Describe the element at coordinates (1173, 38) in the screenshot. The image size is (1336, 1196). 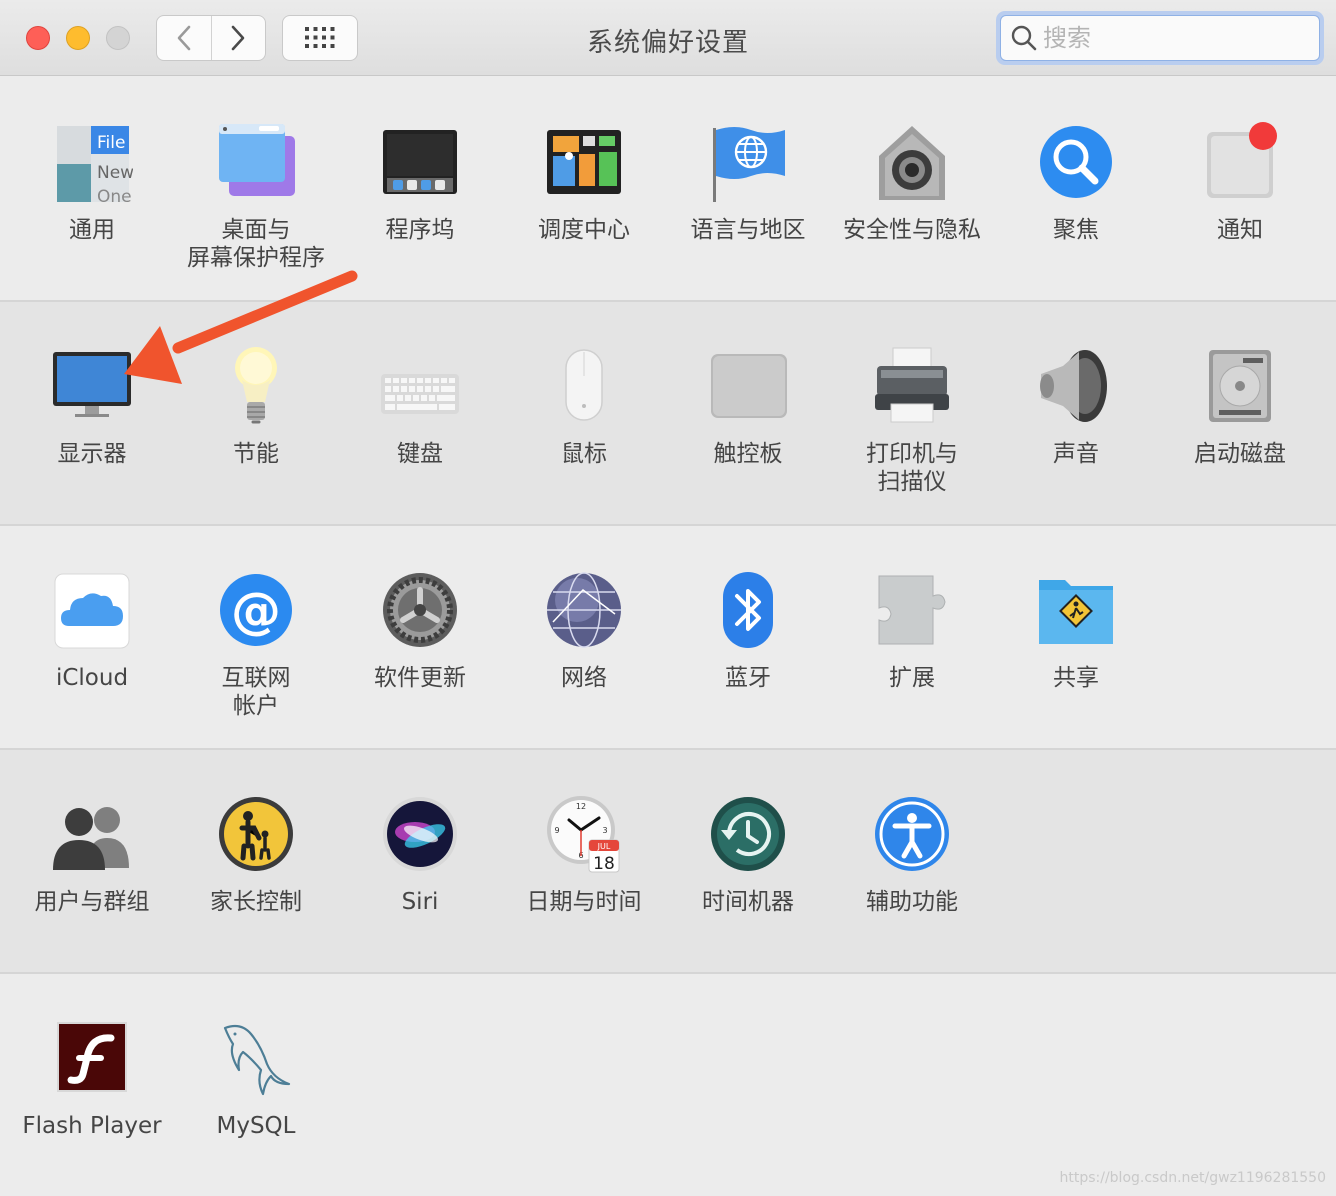
I see `search-input` at that location.